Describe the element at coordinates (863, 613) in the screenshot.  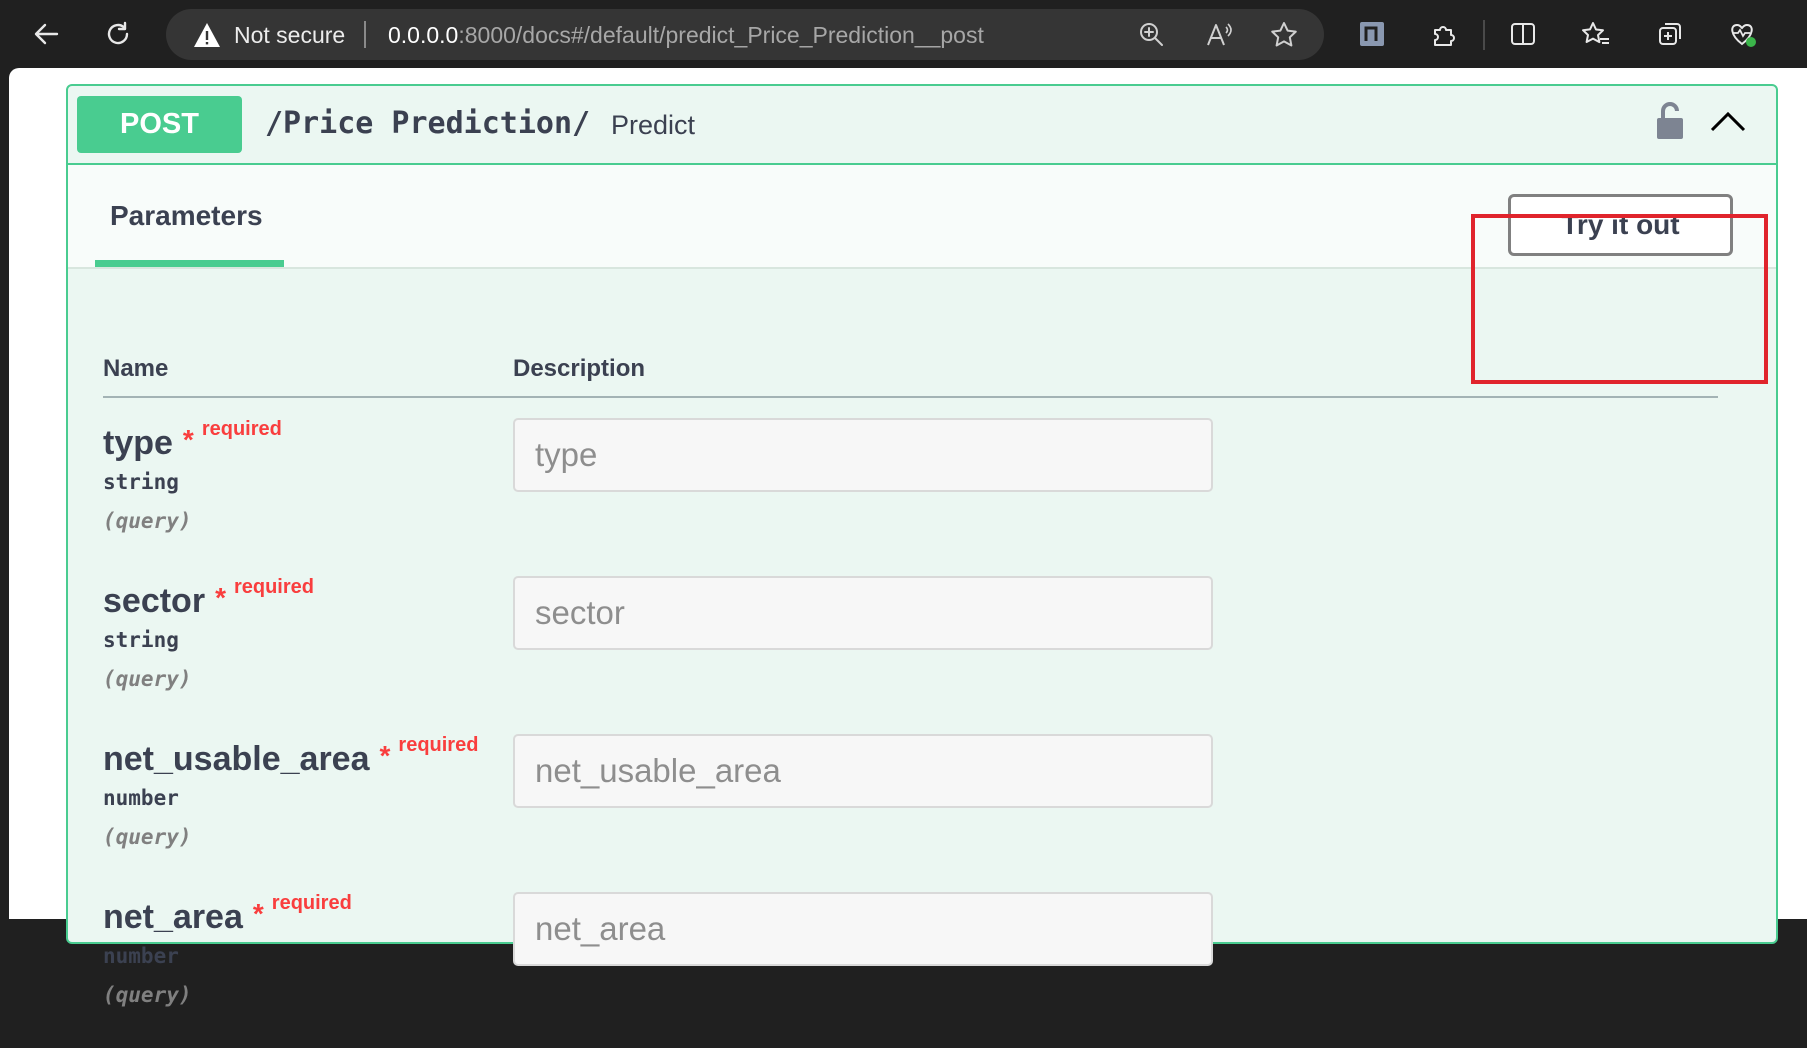
I see `sector-input` at that location.